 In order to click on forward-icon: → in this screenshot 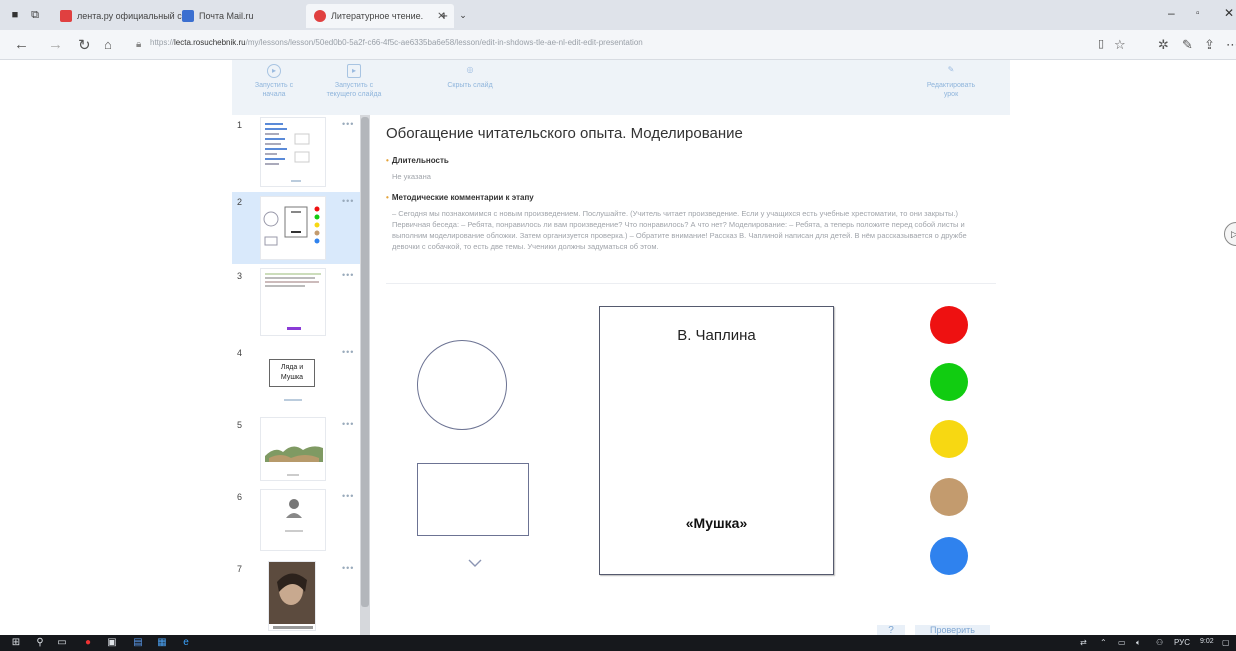, I will do `click(55, 44)`.